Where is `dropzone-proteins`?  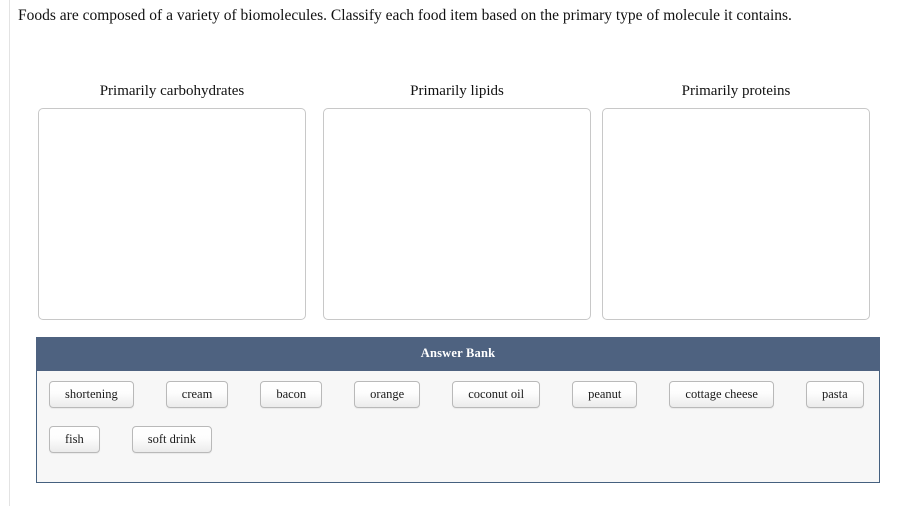
dropzone-proteins is located at coordinates (736, 214).